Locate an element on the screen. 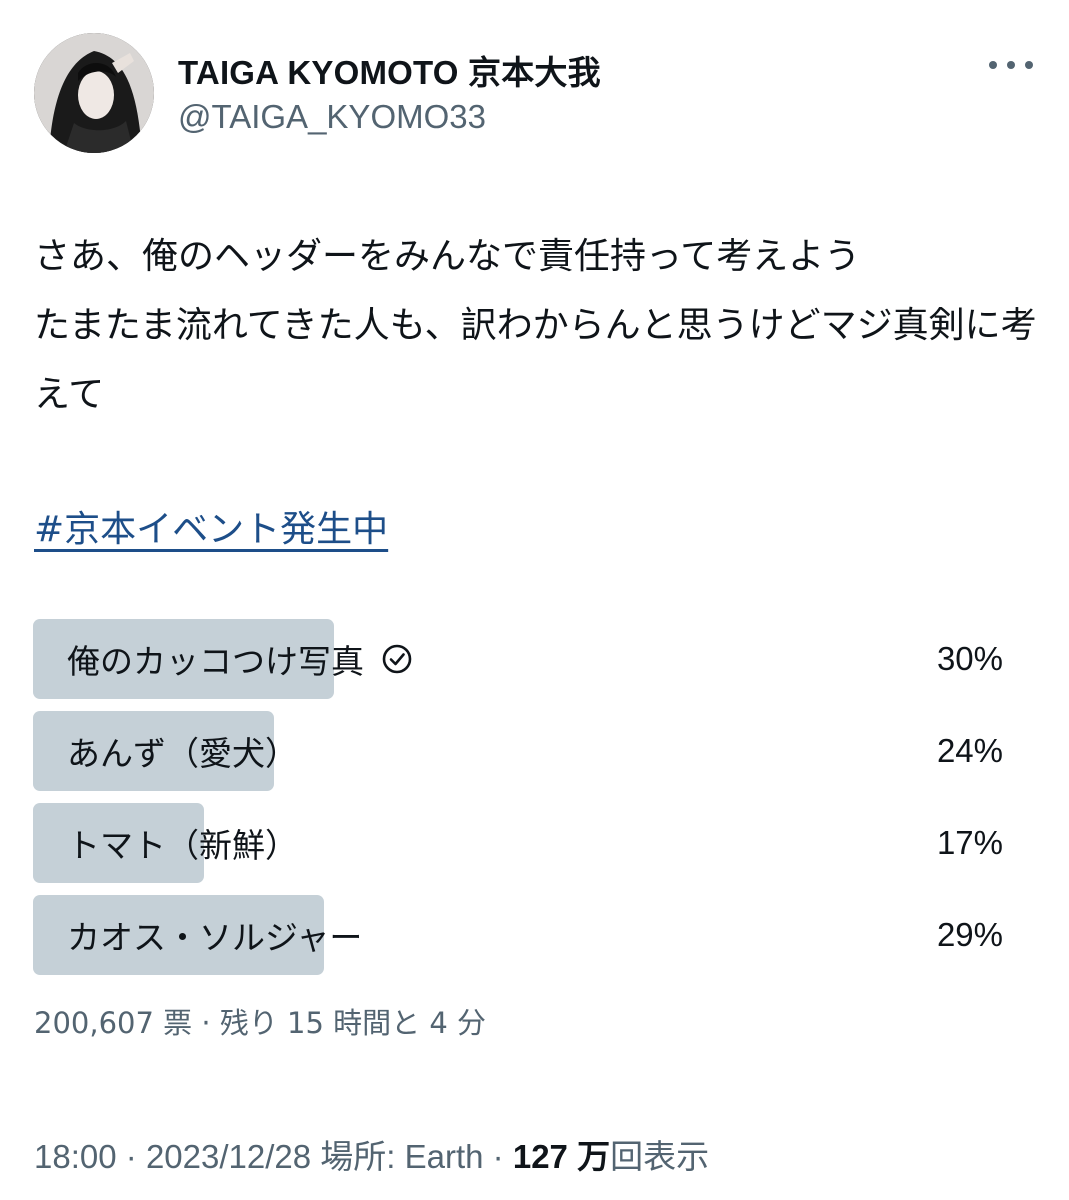  poll-option-percent: 29% is located at coordinates (969, 934).